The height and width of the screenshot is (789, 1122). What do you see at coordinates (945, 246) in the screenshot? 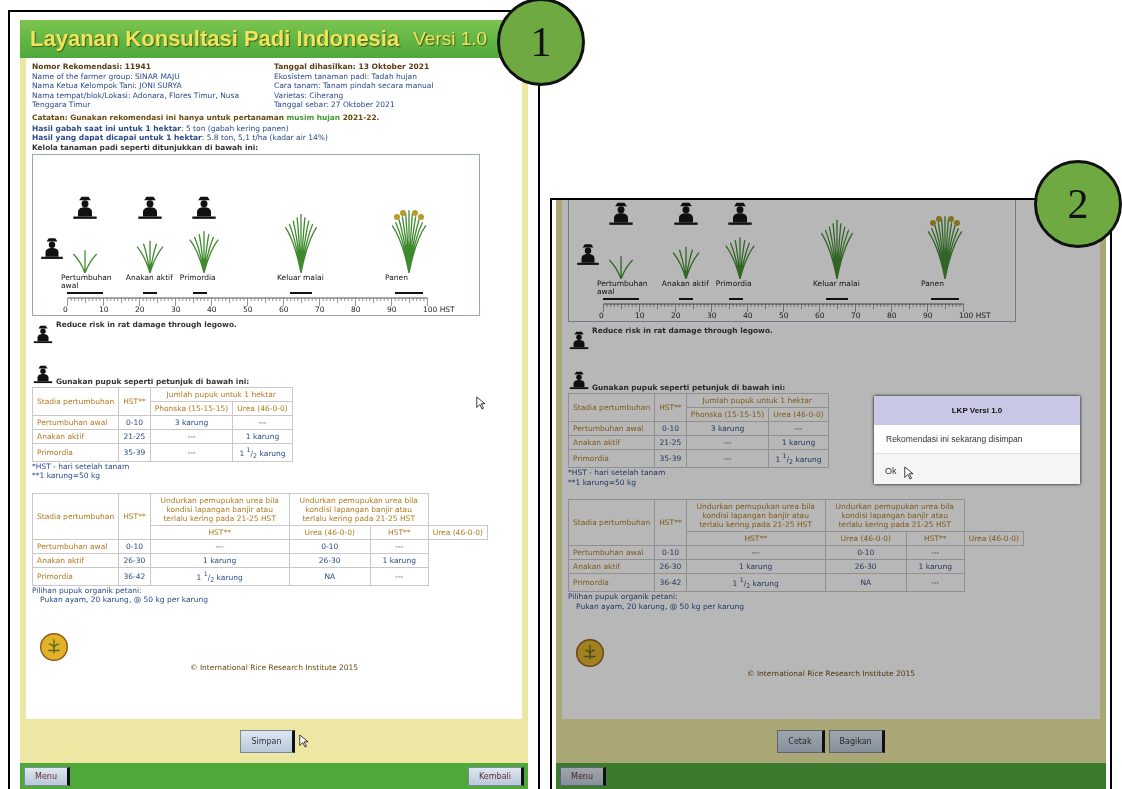
I see `rice-plant-icon` at bounding box center [945, 246].